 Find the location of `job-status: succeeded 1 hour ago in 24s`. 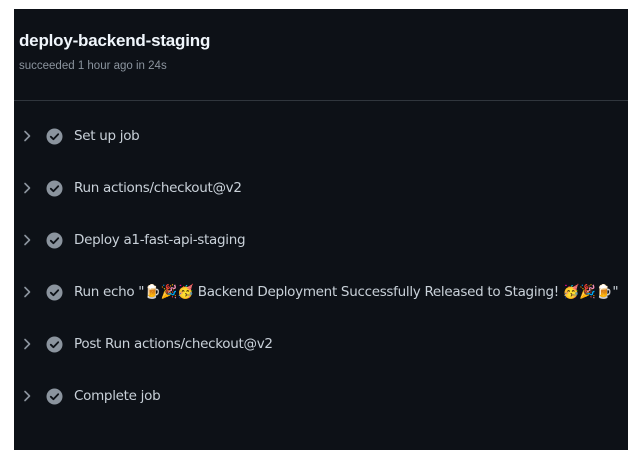

job-status: succeeded 1 hour ago in 24s is located at coordinates (93, 66).